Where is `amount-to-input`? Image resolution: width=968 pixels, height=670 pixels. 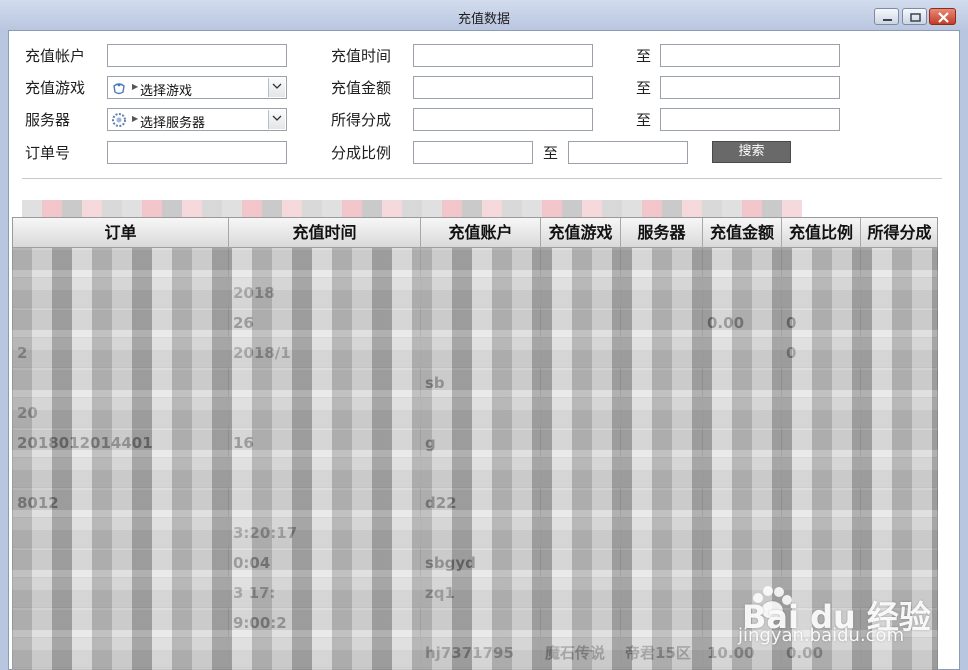 amount-to-input is located at coordinates (750, 87).